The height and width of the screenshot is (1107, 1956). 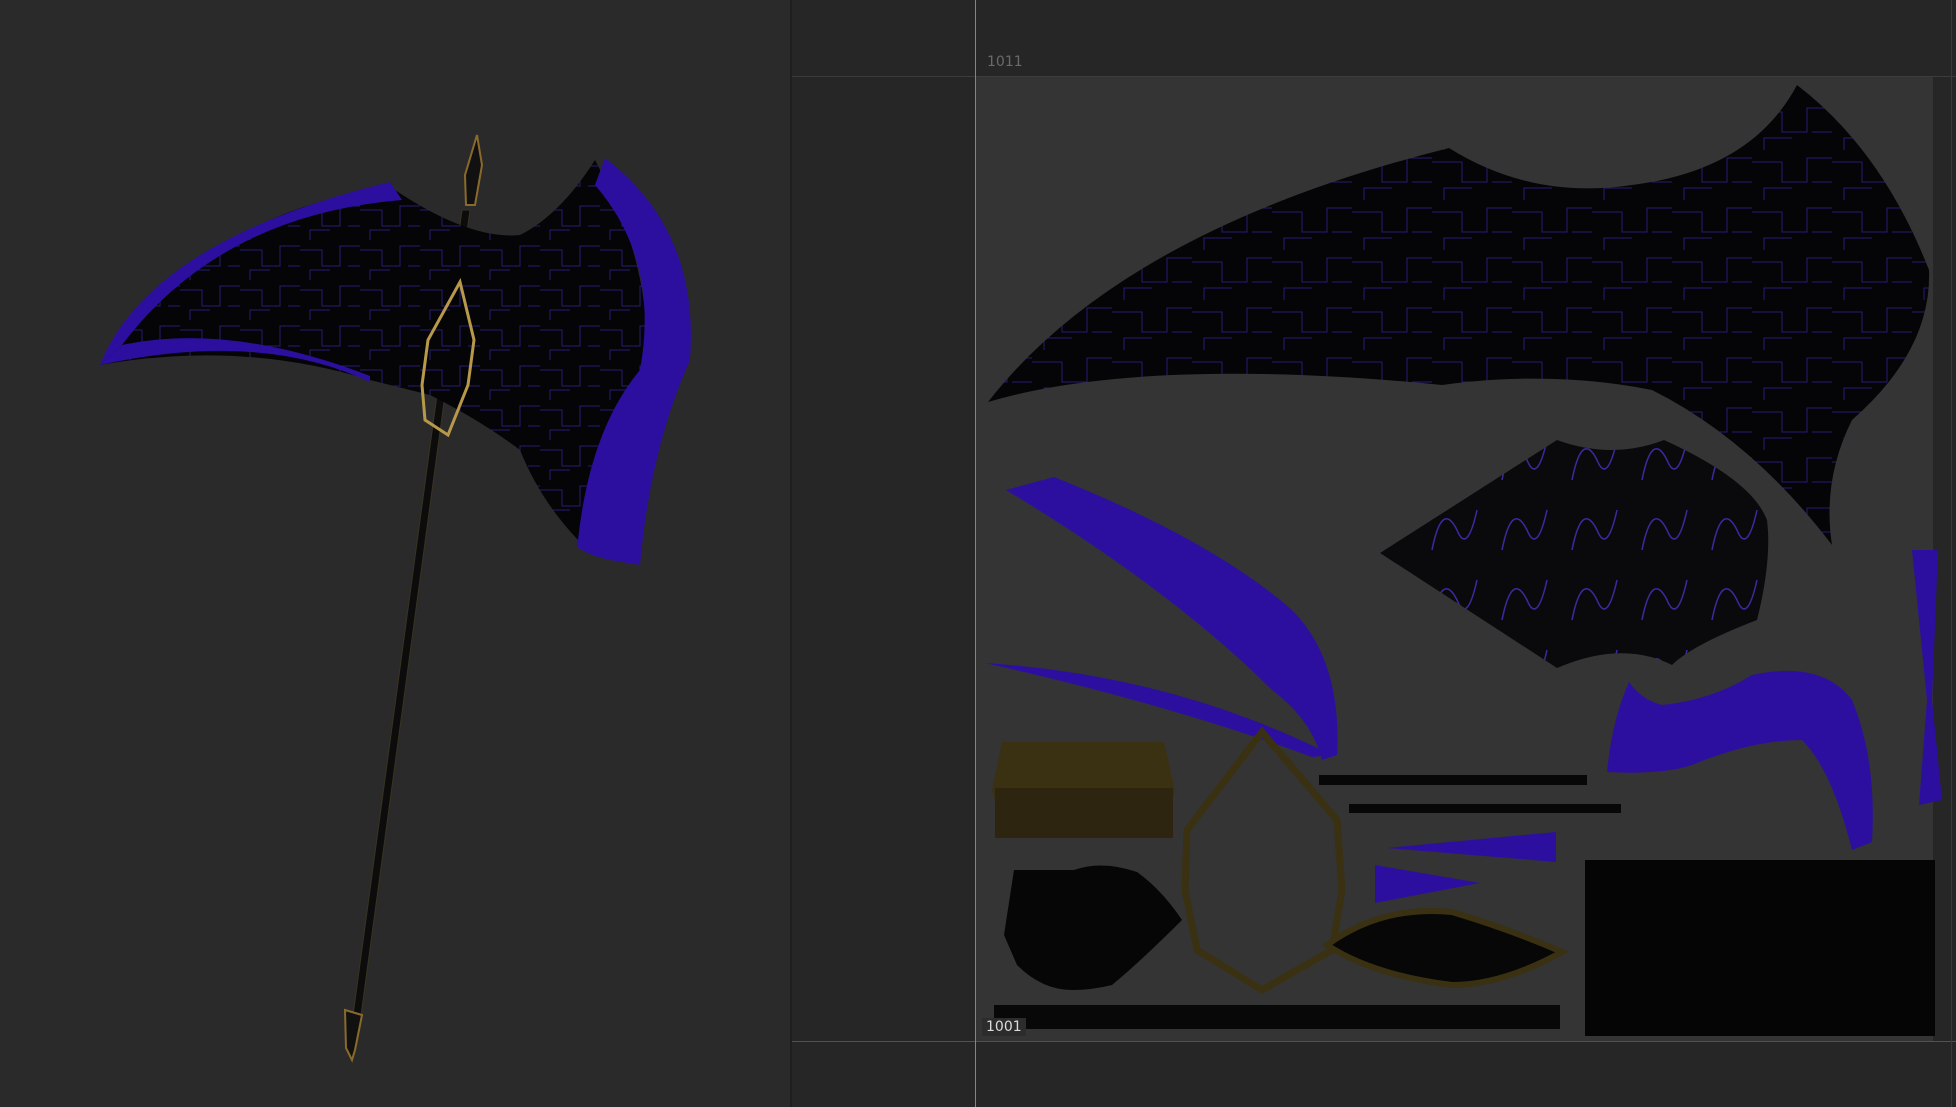 What do you see at coordinates (1740, 760) in the screenshot?
I see `uv-island-edge-wave` at bounding box center [1740, 760].